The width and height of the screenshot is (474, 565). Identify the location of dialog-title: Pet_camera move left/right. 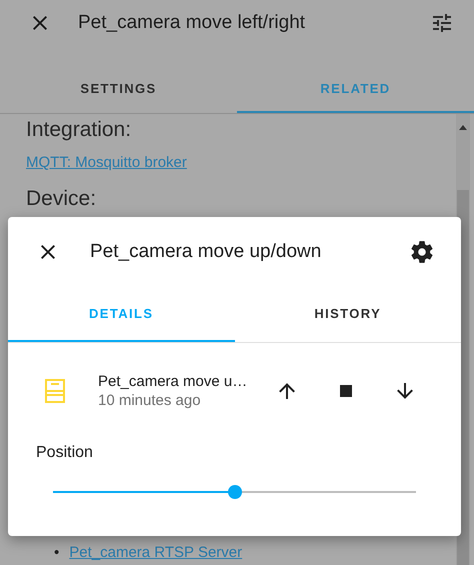
(192, 23).